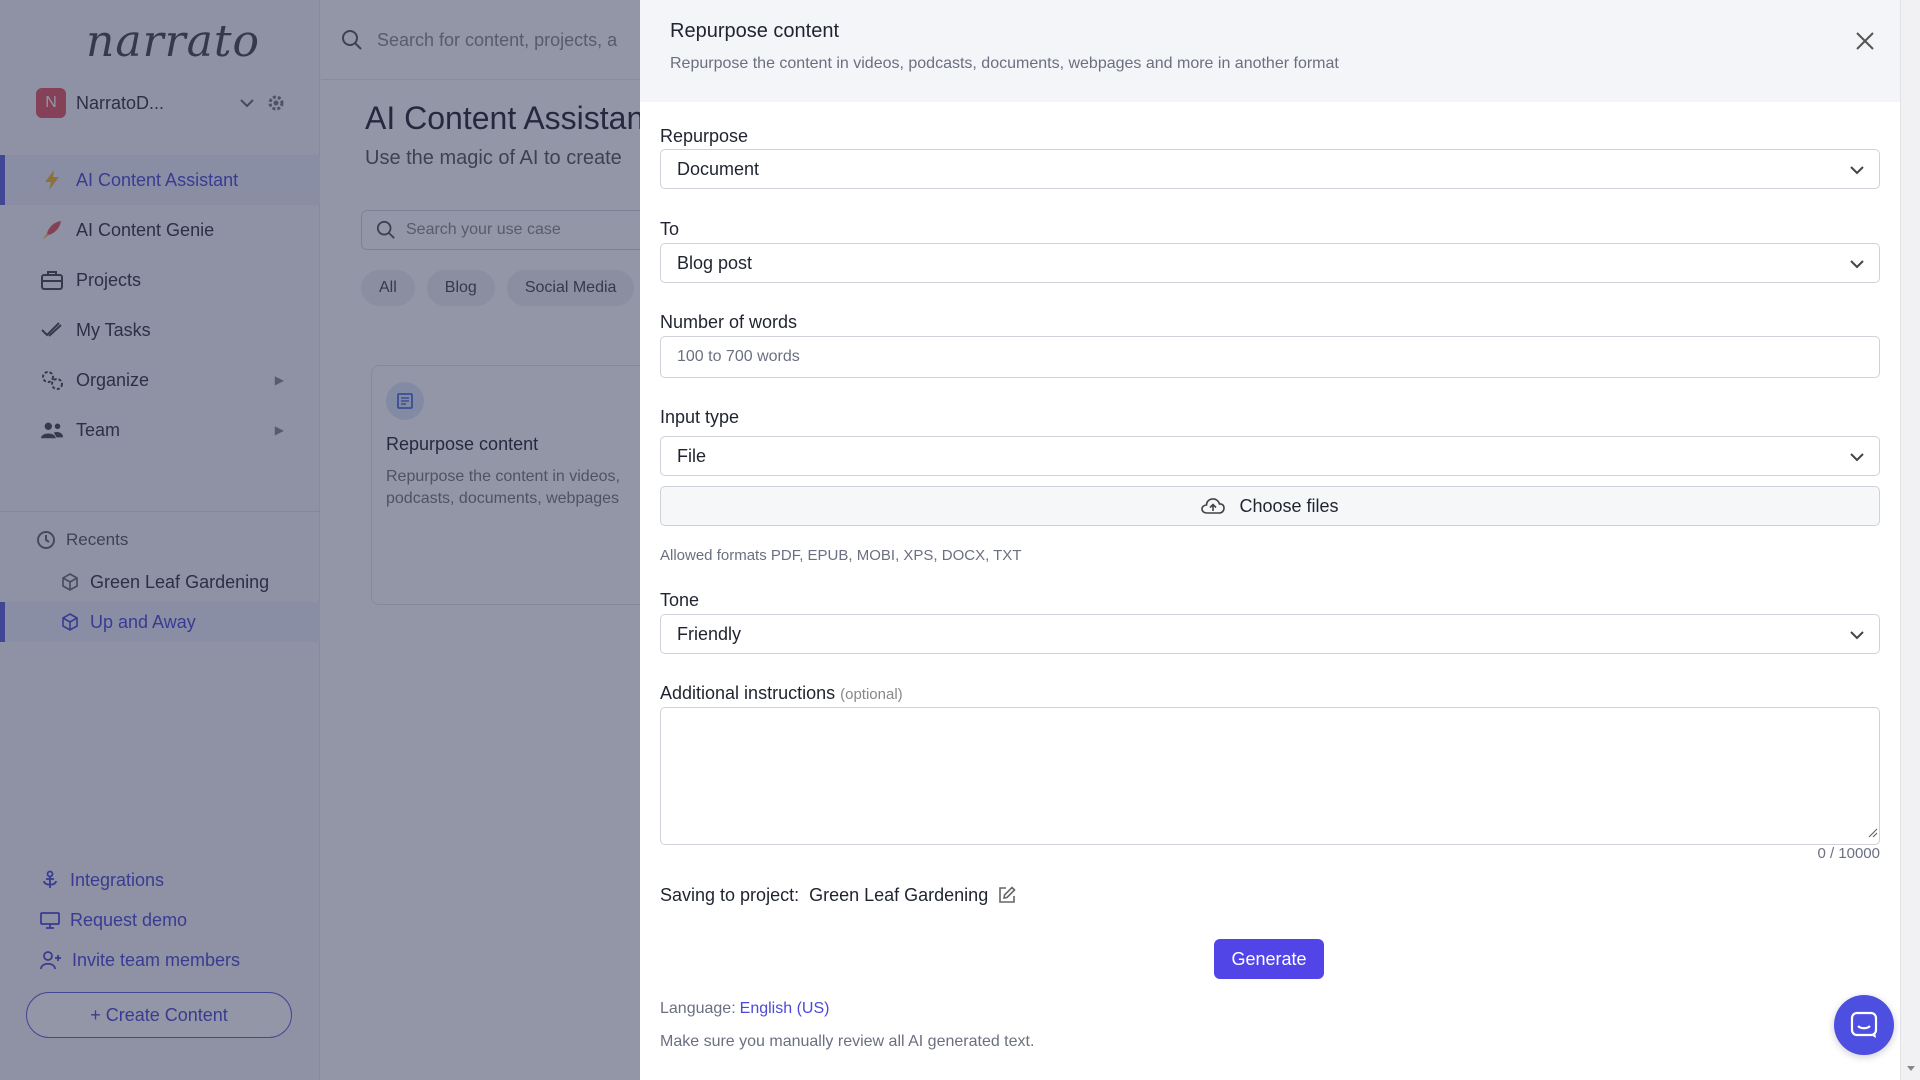 This screenshot has height=1080, width=1920. I want to click on repurpose-label: Repurpose, so click(704, 136).